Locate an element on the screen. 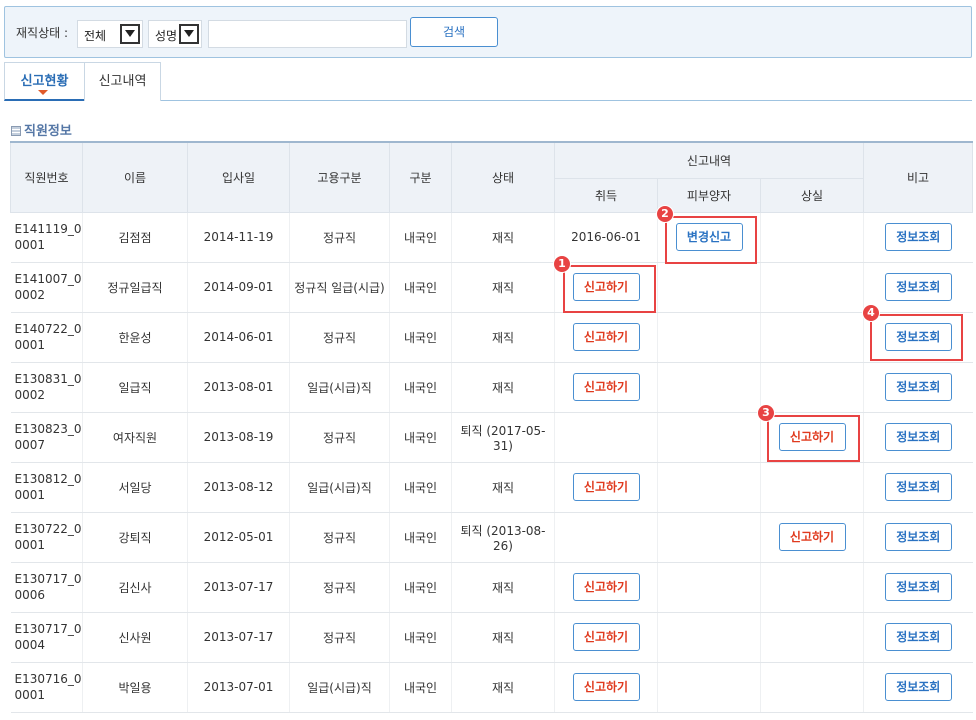 Image resolution: width=976 pixels, height=720 pixels. tab-report-history: 신고내역 is located at coordinates (122, 81).